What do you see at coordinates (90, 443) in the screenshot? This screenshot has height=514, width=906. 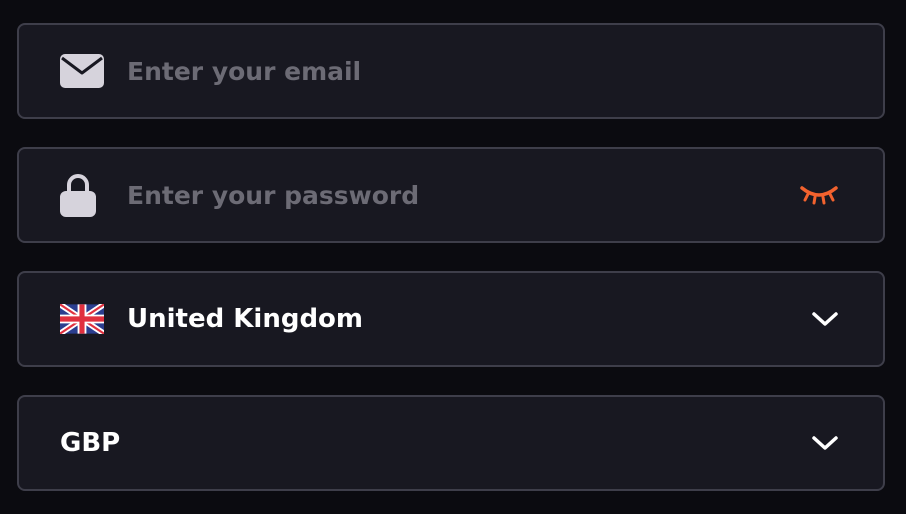 I see `currency-selected-value: GBP` at bounding box center [90, 443].